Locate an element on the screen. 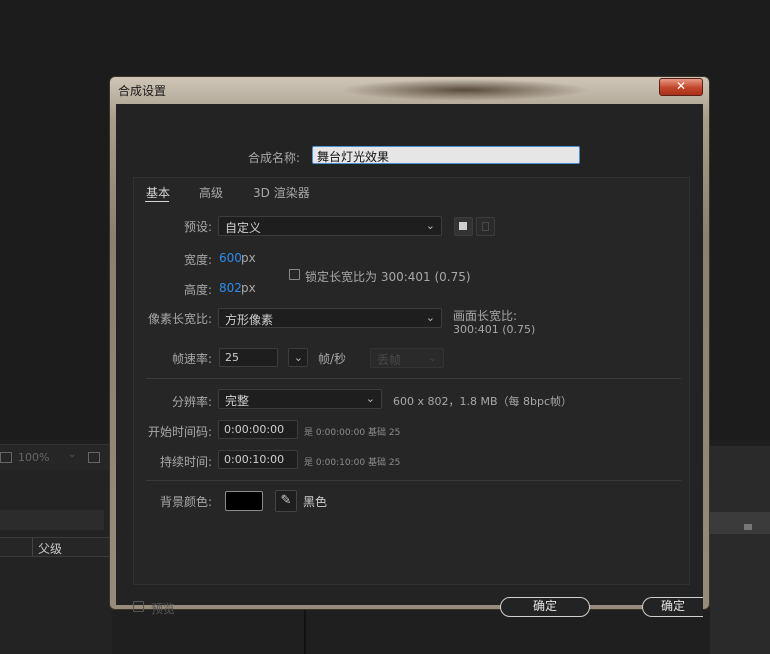 The height and width of the screenshot is (654, 770). tab-advanced: 高级 is located at coordinates (211, 192).